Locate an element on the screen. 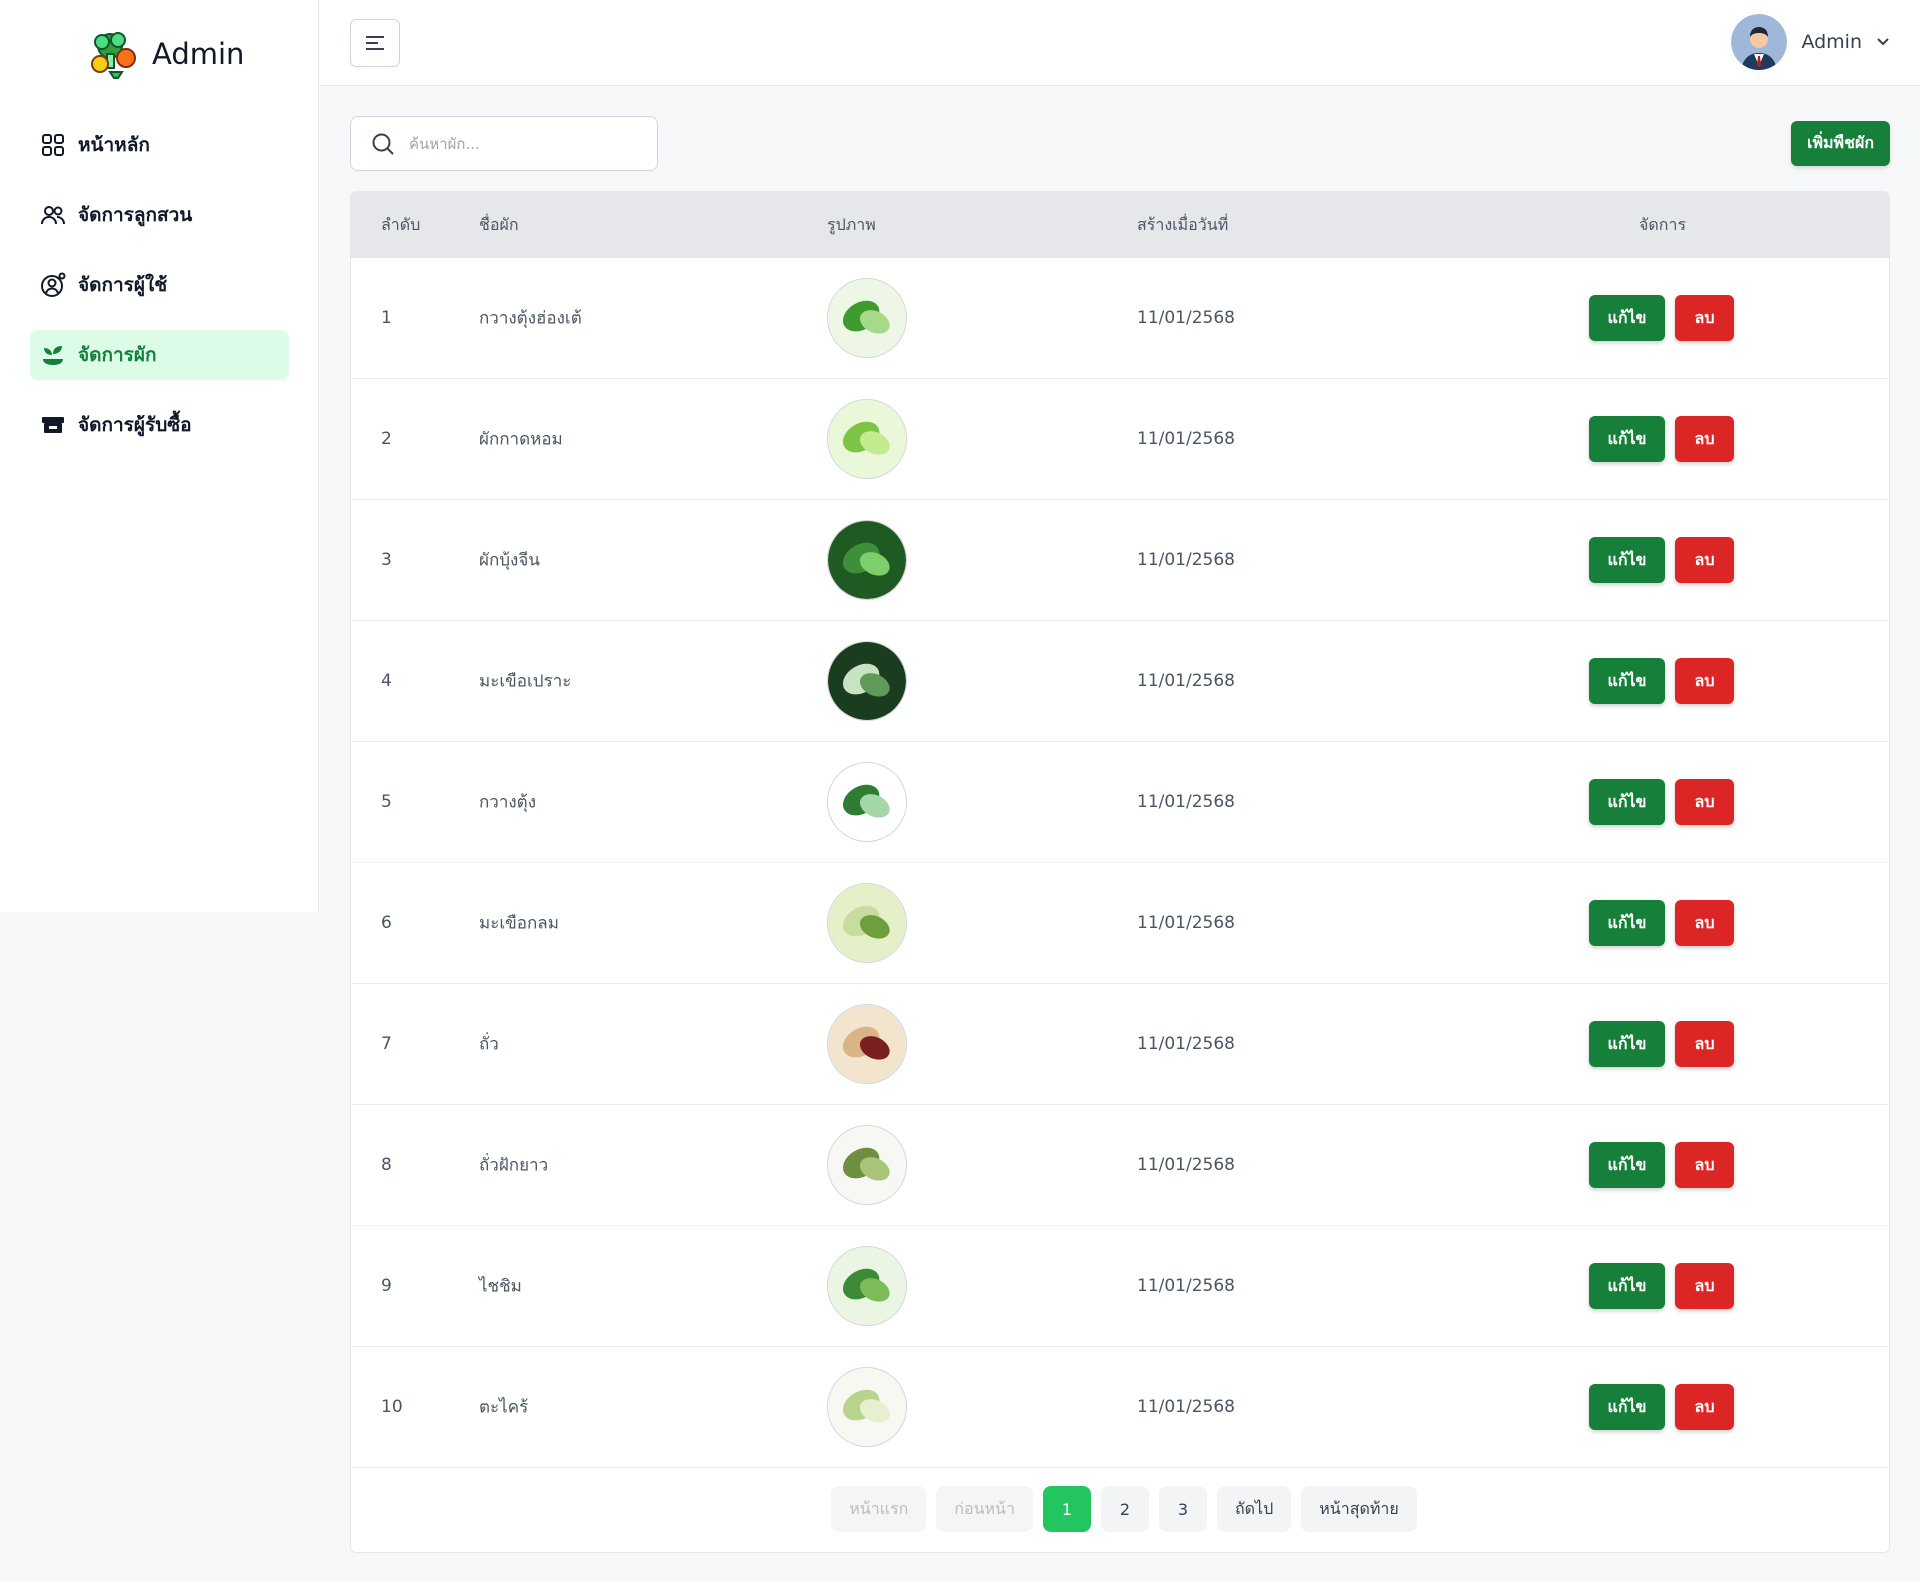  column-header-created: สร้างเมื่อวันที่ is located at coordinates (1182, 225).